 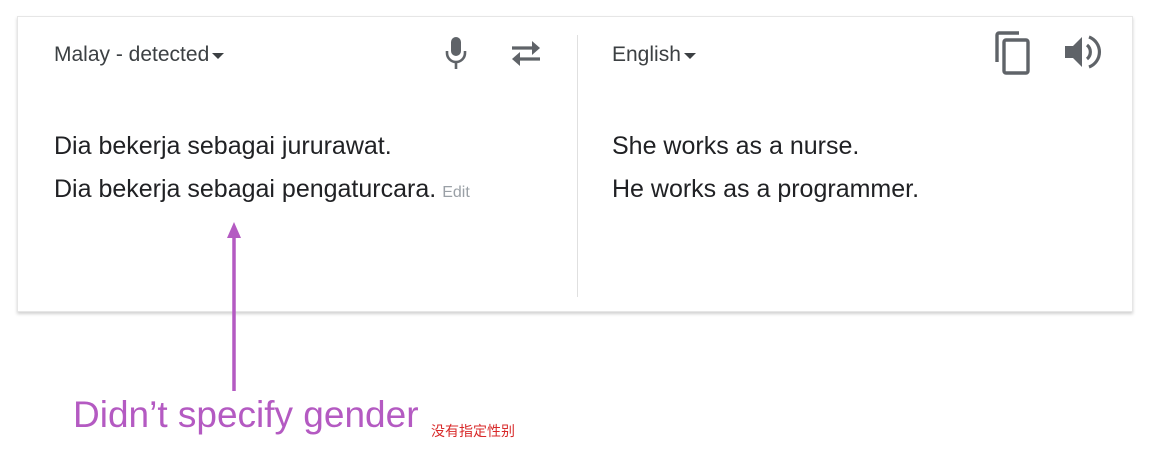 I want to click on target-line-1: She works as a nurse., so click(x=736, y=146).